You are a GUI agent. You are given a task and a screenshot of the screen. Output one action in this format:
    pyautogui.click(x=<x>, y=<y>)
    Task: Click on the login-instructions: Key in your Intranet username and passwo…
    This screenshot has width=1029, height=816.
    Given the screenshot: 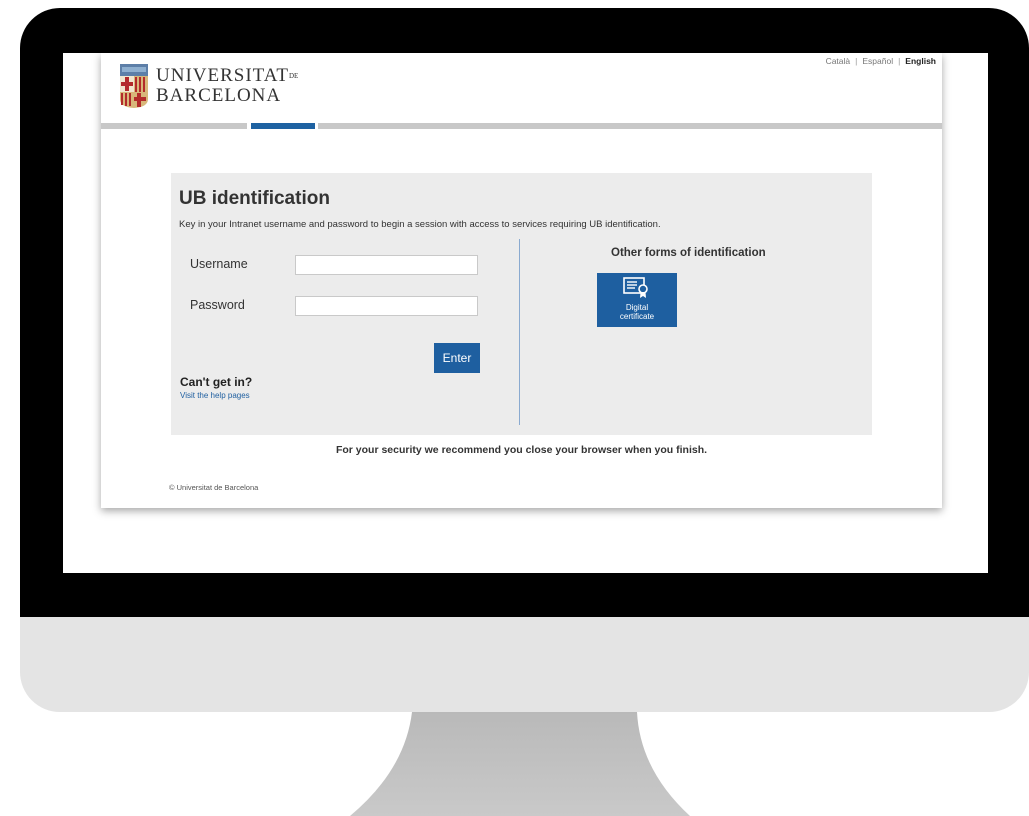 What is the action you would take?
    pyautogui.click(x=420, y=224)
    